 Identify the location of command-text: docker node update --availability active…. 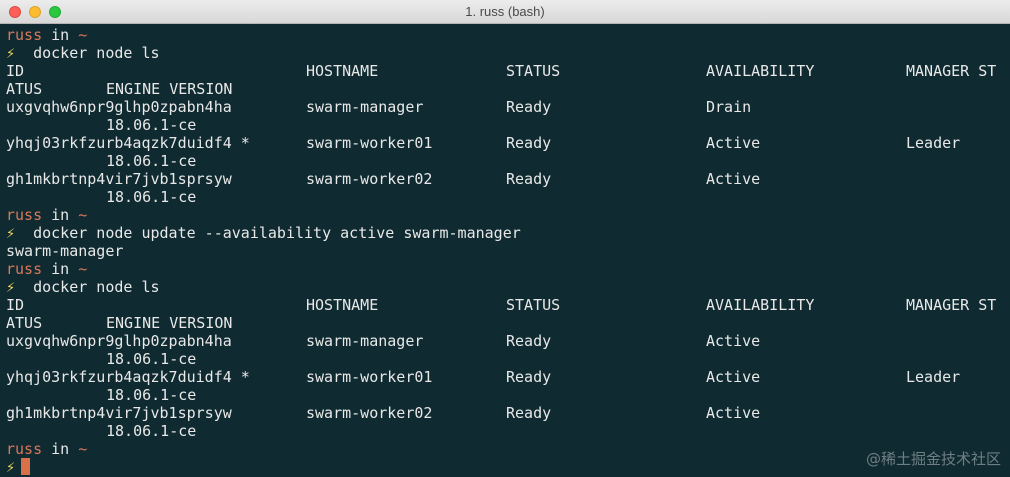
(277, 233).